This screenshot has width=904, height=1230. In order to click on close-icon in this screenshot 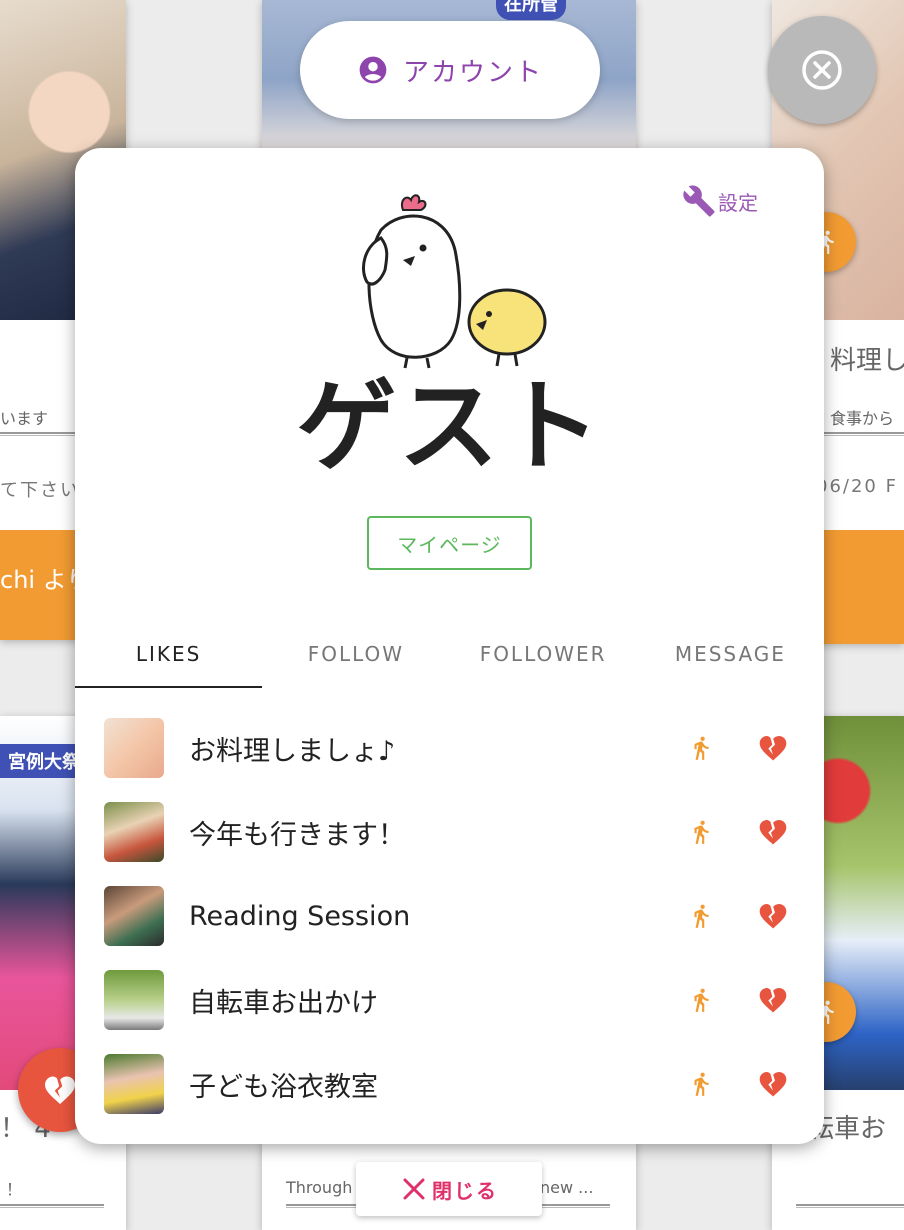, I will do `click(414, 1189)`.